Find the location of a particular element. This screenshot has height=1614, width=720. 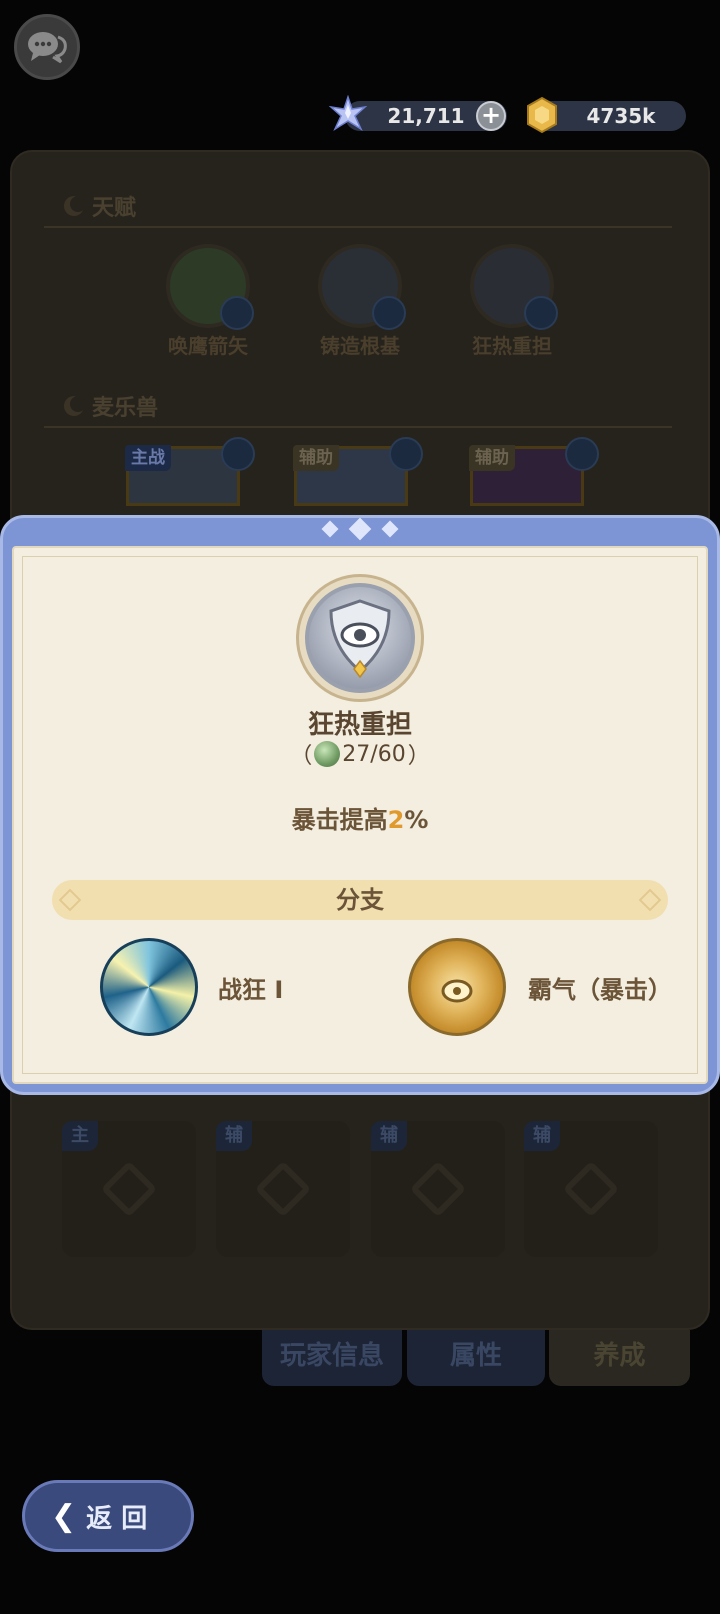

equip-slot-support-3: 辅 is located at coordinates (591, 1189).